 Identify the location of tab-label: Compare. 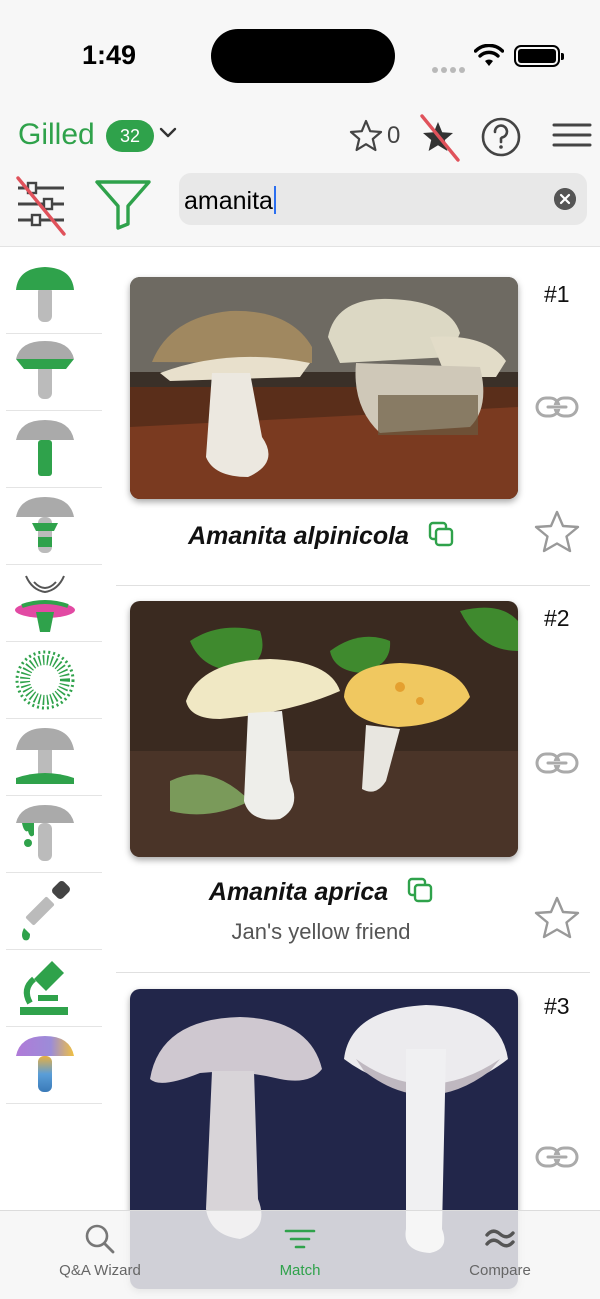
(500, 1270).